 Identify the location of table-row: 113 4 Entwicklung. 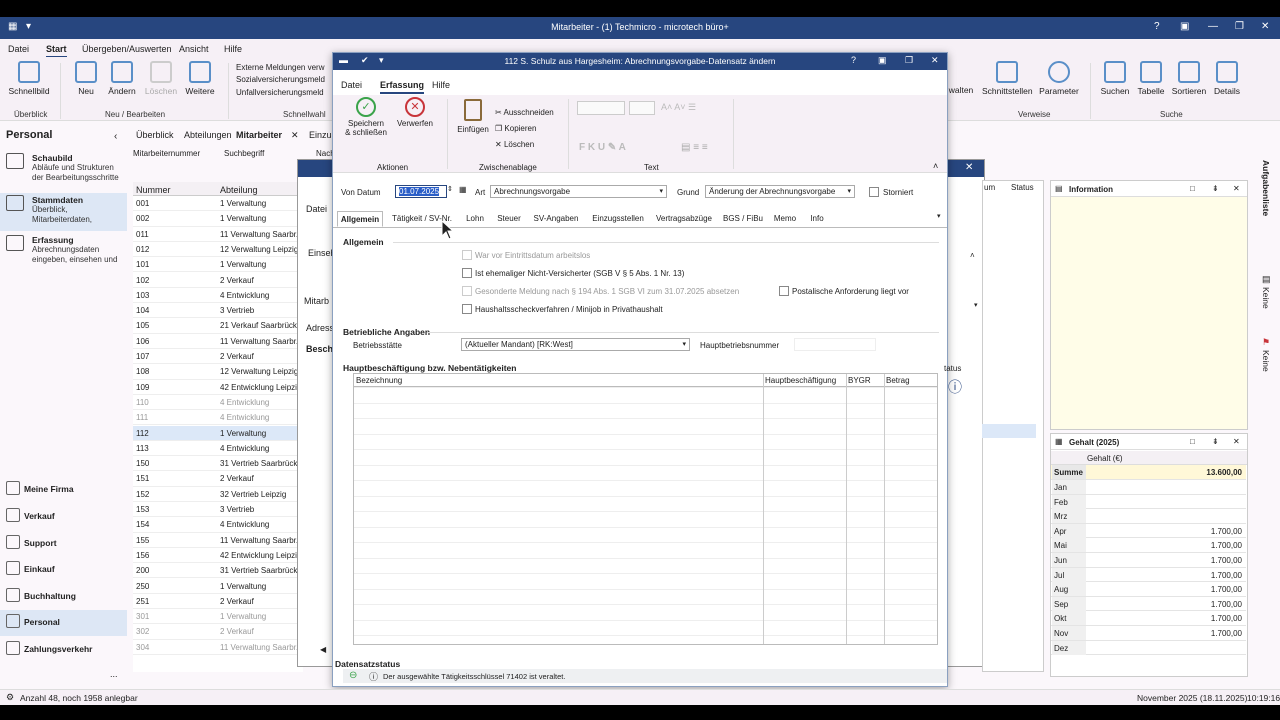
(218, 449).